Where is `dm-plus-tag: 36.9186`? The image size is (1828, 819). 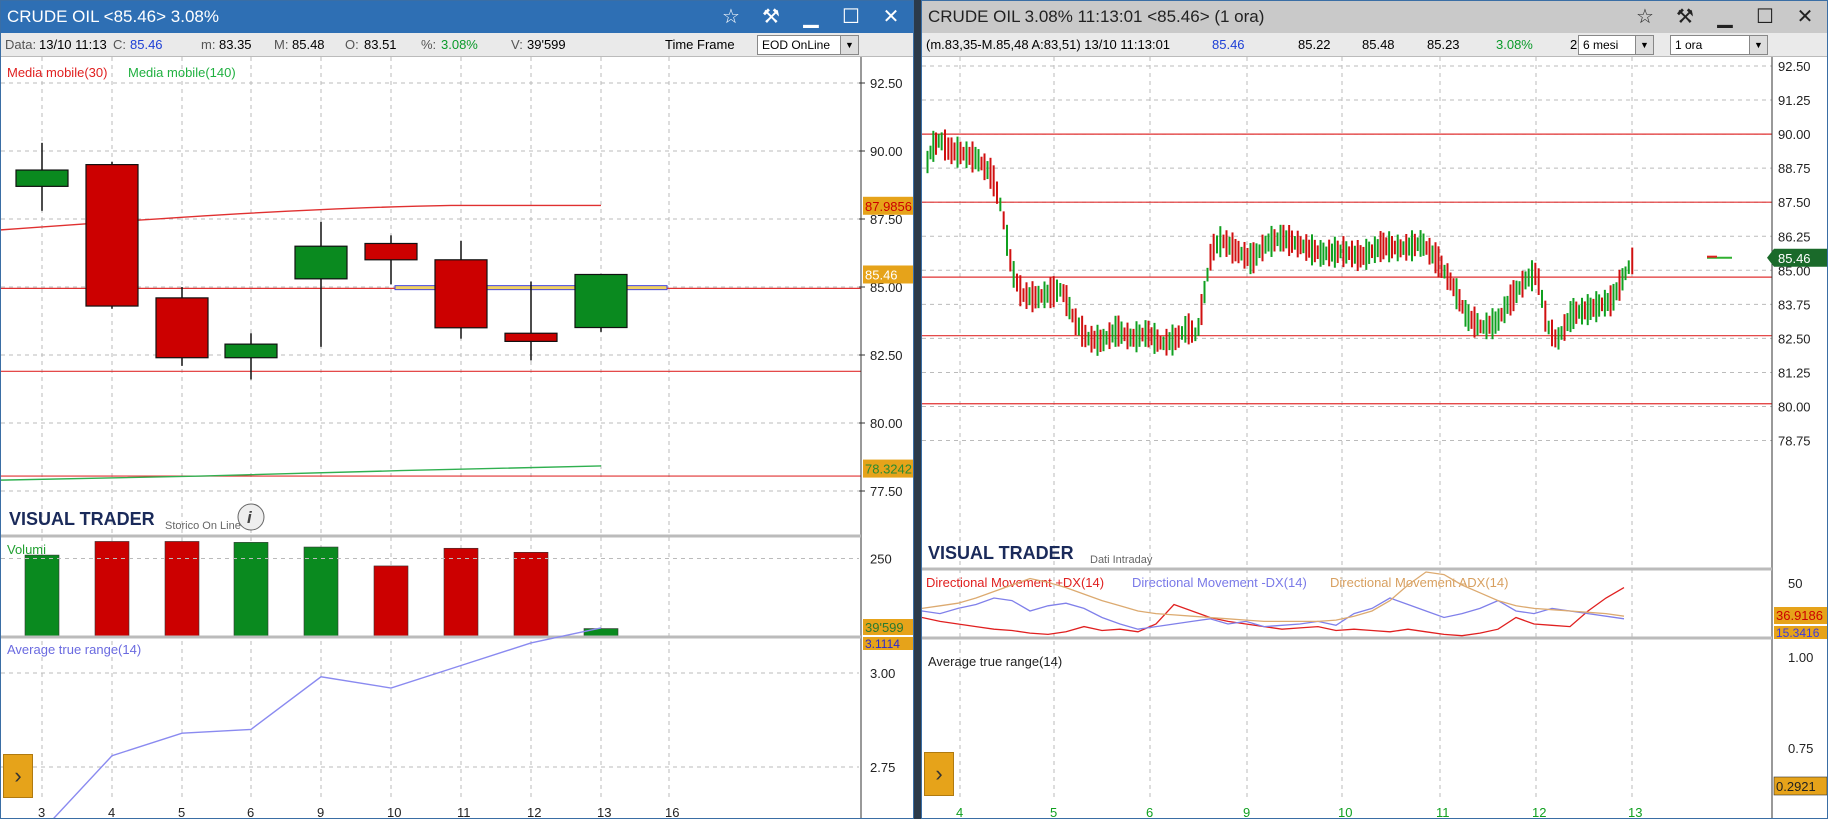 dm-plus-tag: 36.9186 is located at coordinates (1799, 615).